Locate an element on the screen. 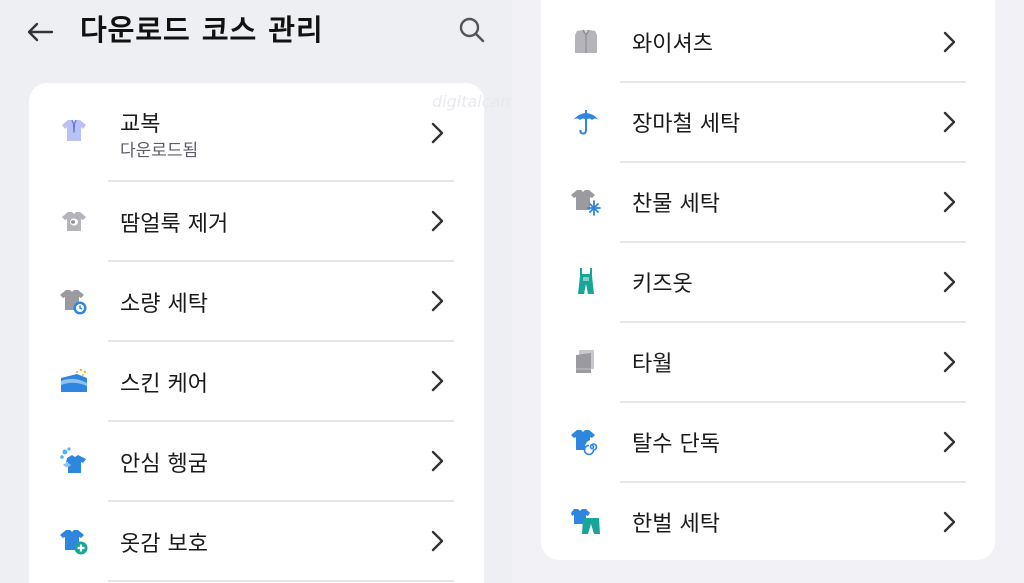 The height and width of the screenshot is (583, 1024). list-item-label: 소량 세탁 is located at coordinates (164, 304).